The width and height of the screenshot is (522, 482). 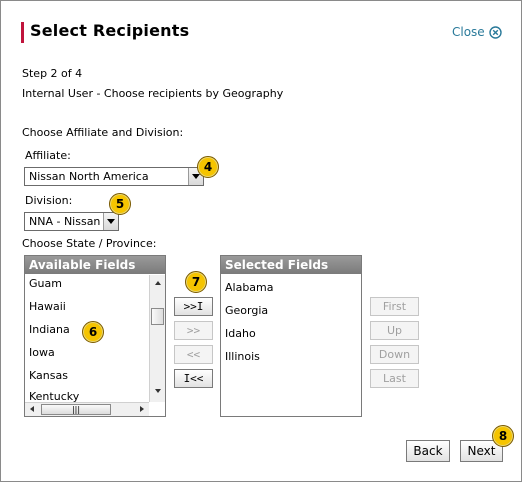 I want to click on remove-button: <<, so click(x=193, y=354).